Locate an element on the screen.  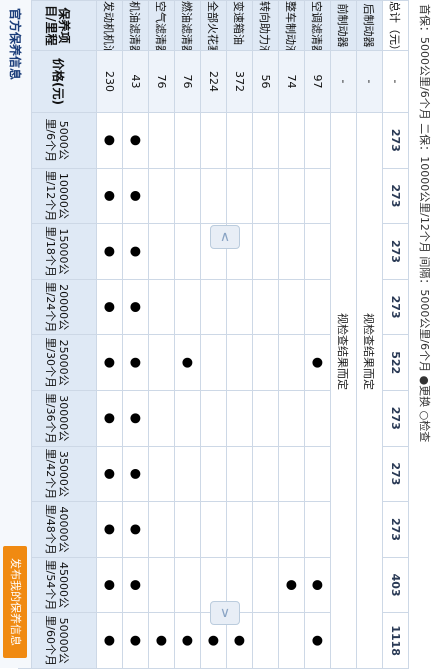
item-price: 224 is located at coordinates (213, 81).